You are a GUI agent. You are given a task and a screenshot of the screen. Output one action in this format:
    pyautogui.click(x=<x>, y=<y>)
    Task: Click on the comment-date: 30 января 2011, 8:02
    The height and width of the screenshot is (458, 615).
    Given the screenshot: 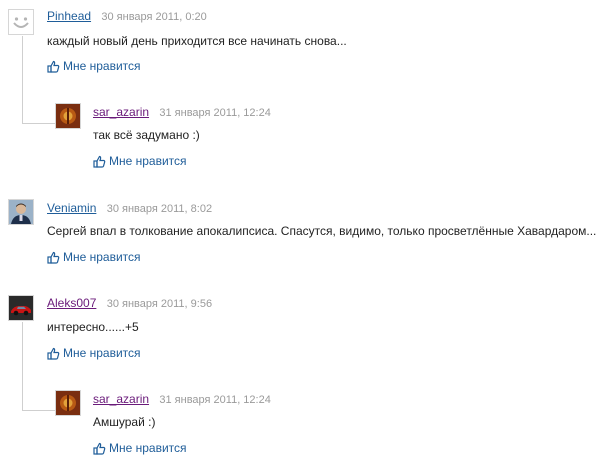 What is the action you would take?
    pyautogui.click(x=159, y=209)
    